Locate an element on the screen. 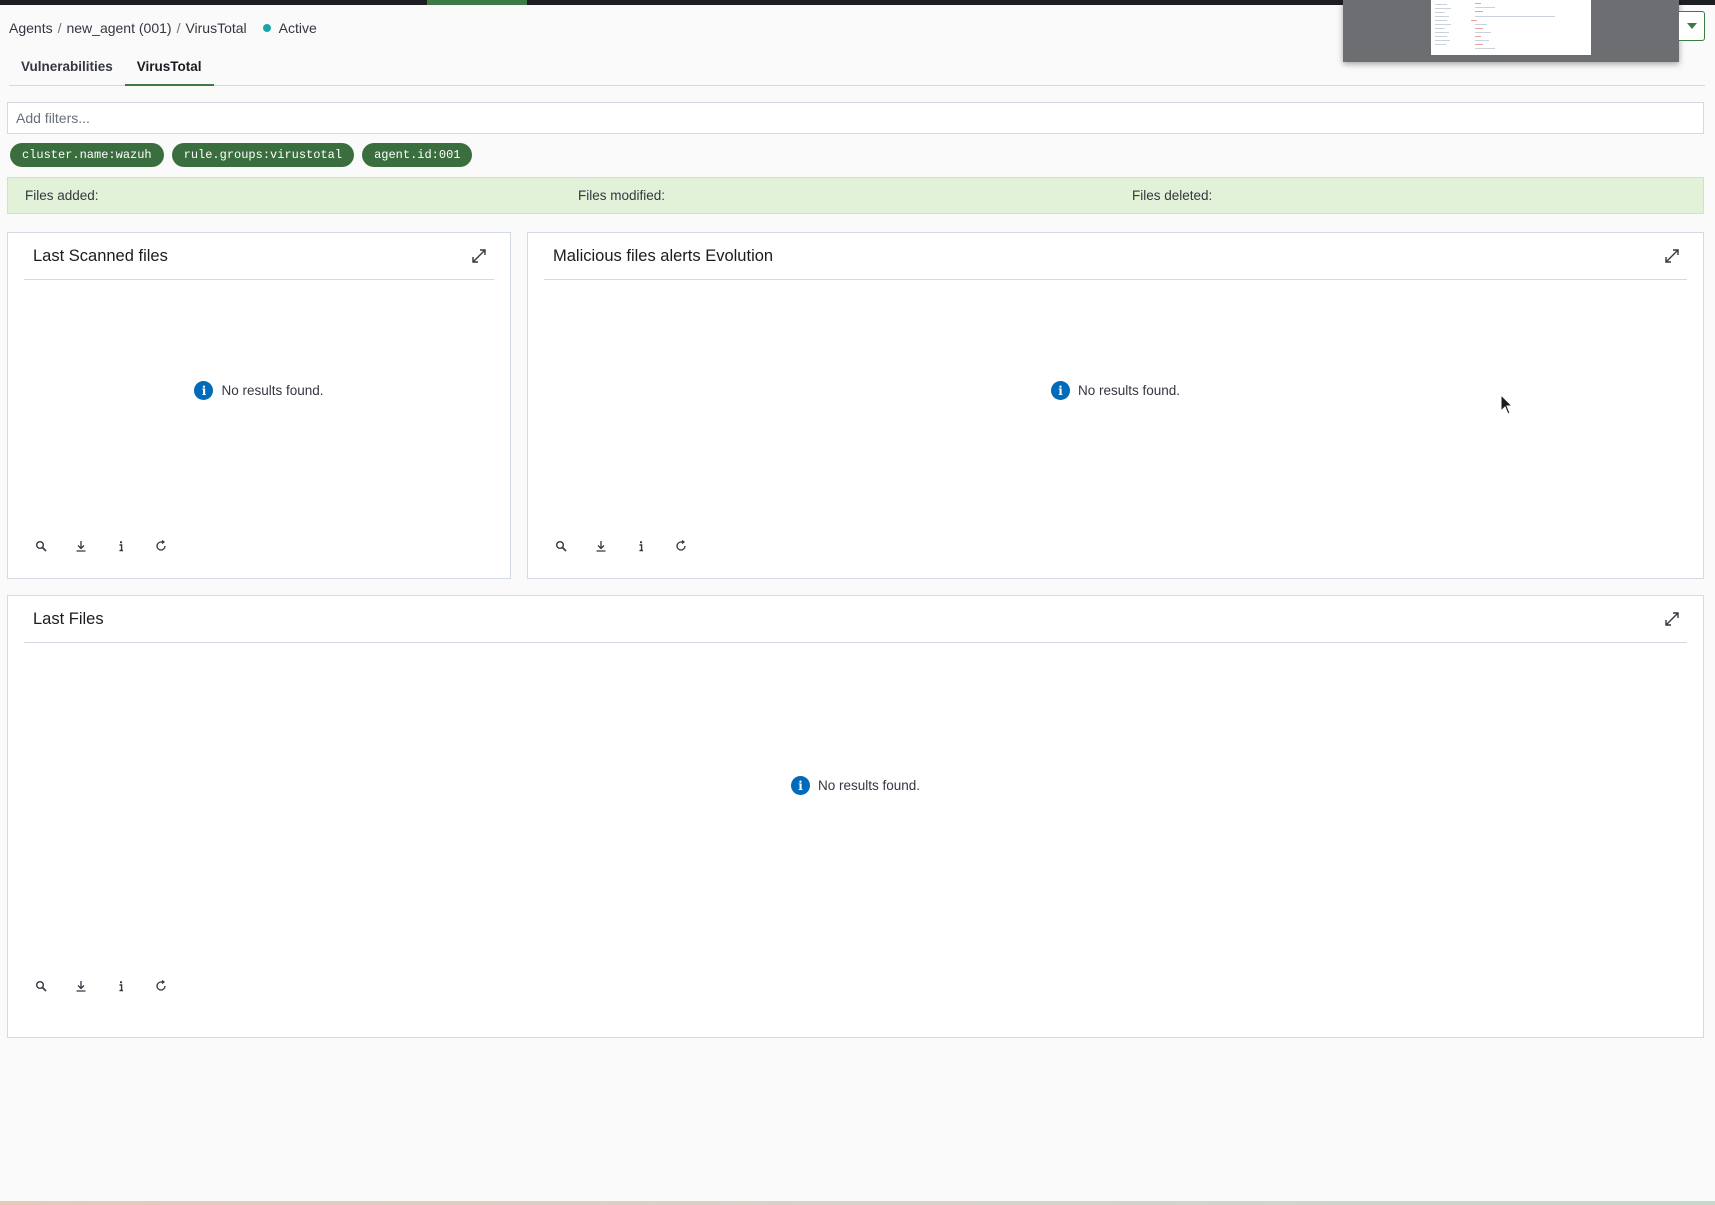 This screenshot has width=1715, height=1205. loading-progress is located at coordinates (477, 2).